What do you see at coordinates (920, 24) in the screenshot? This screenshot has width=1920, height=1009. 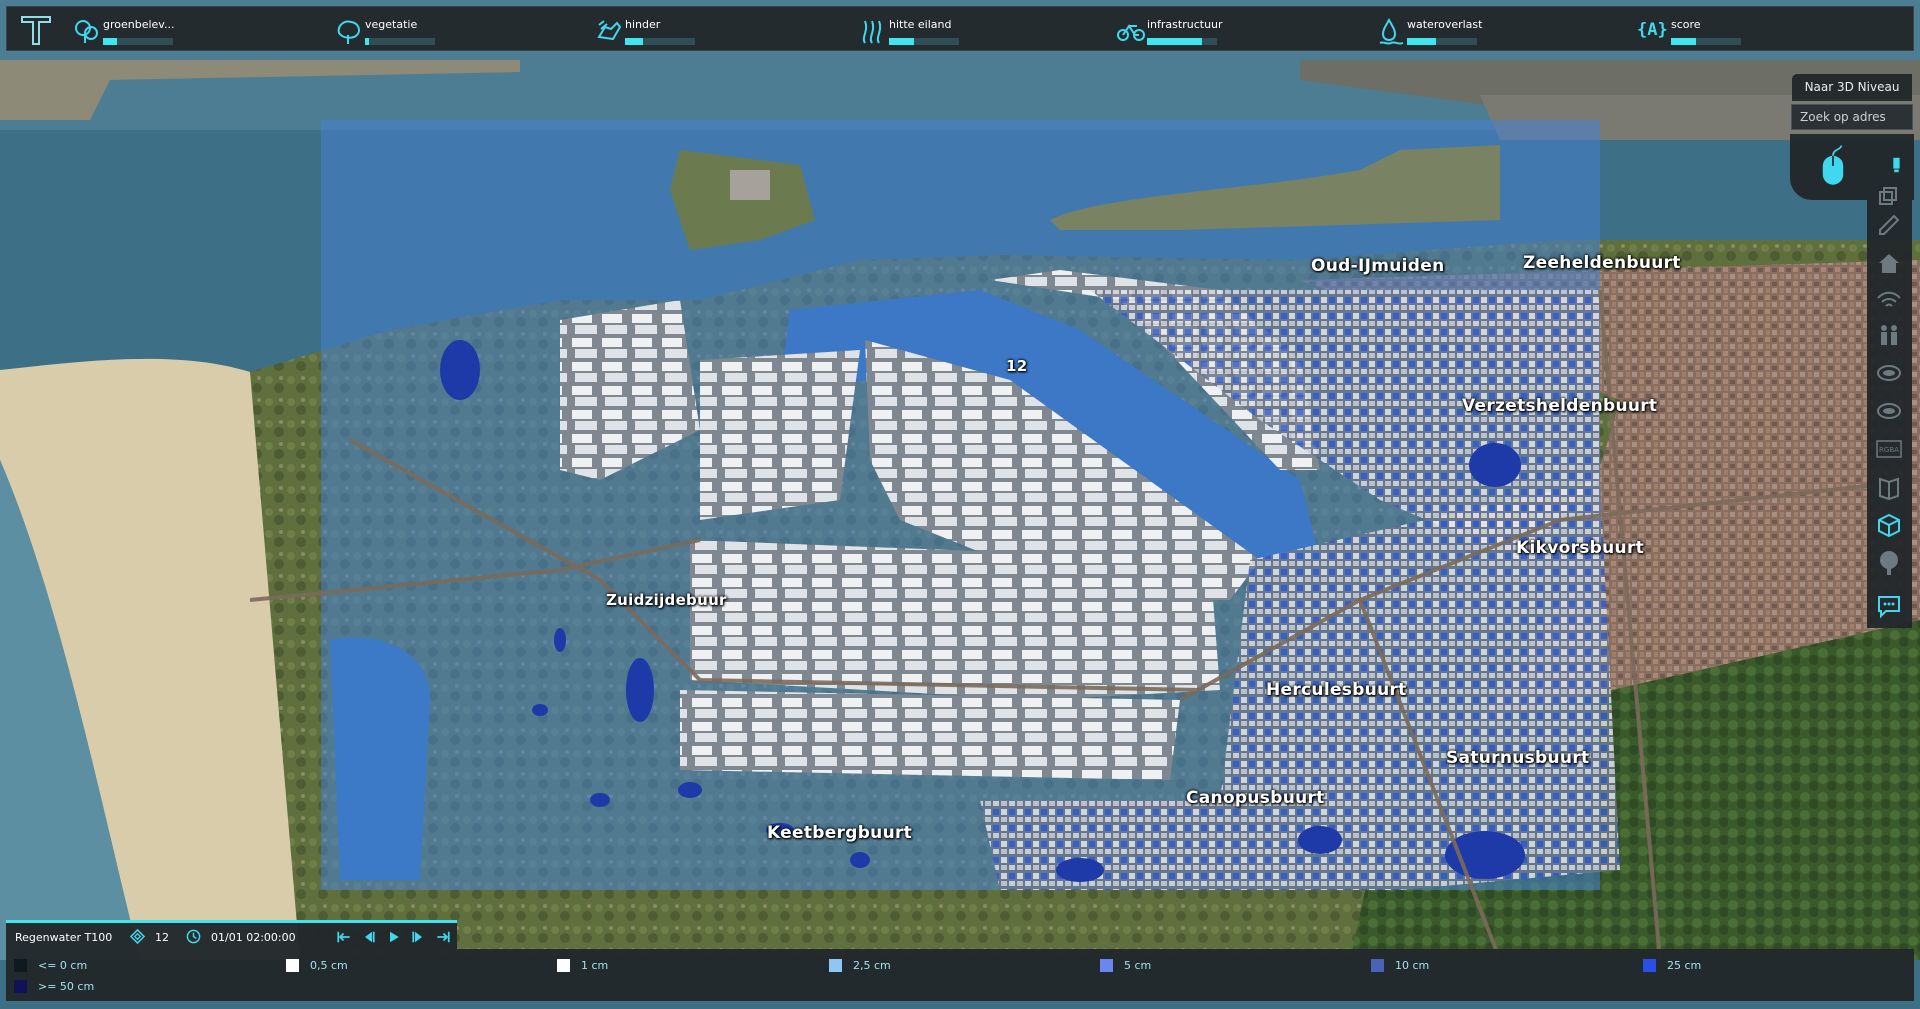 I see `indicator-label: hitte eiland` at bounding box center [920, 24].